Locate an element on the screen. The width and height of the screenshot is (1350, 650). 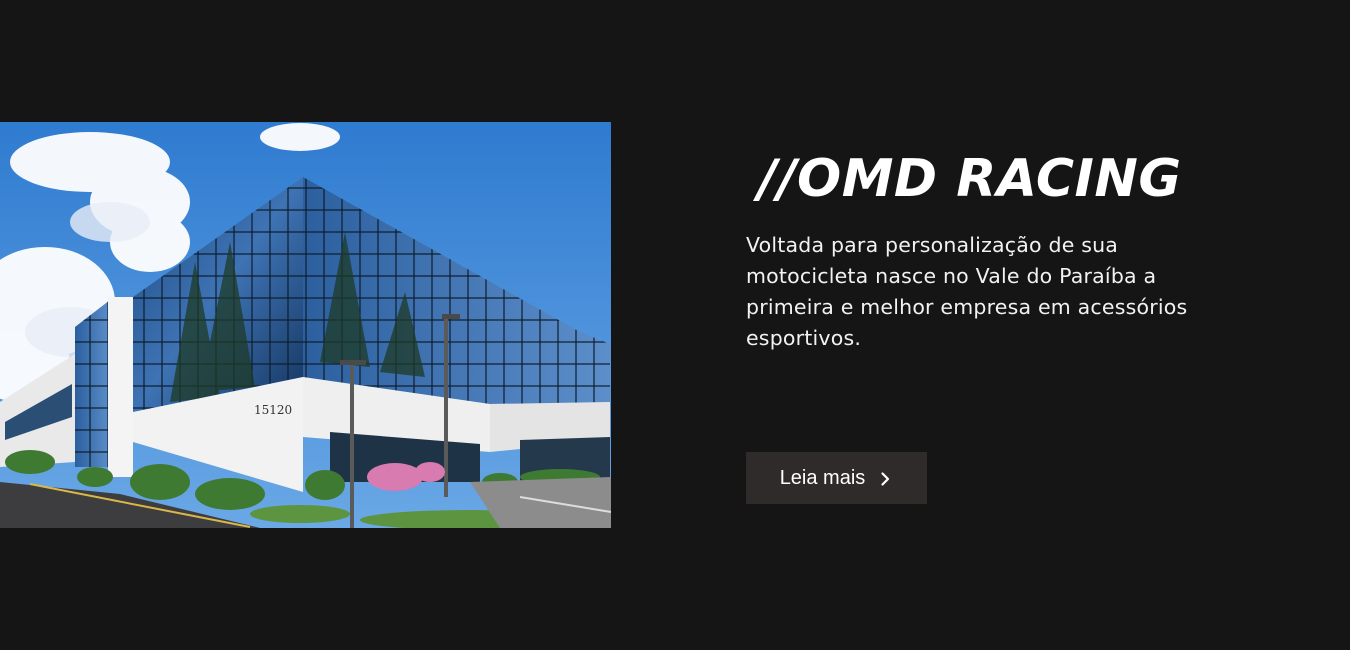
chevron-right-icon is located at coordinates (885, 478).